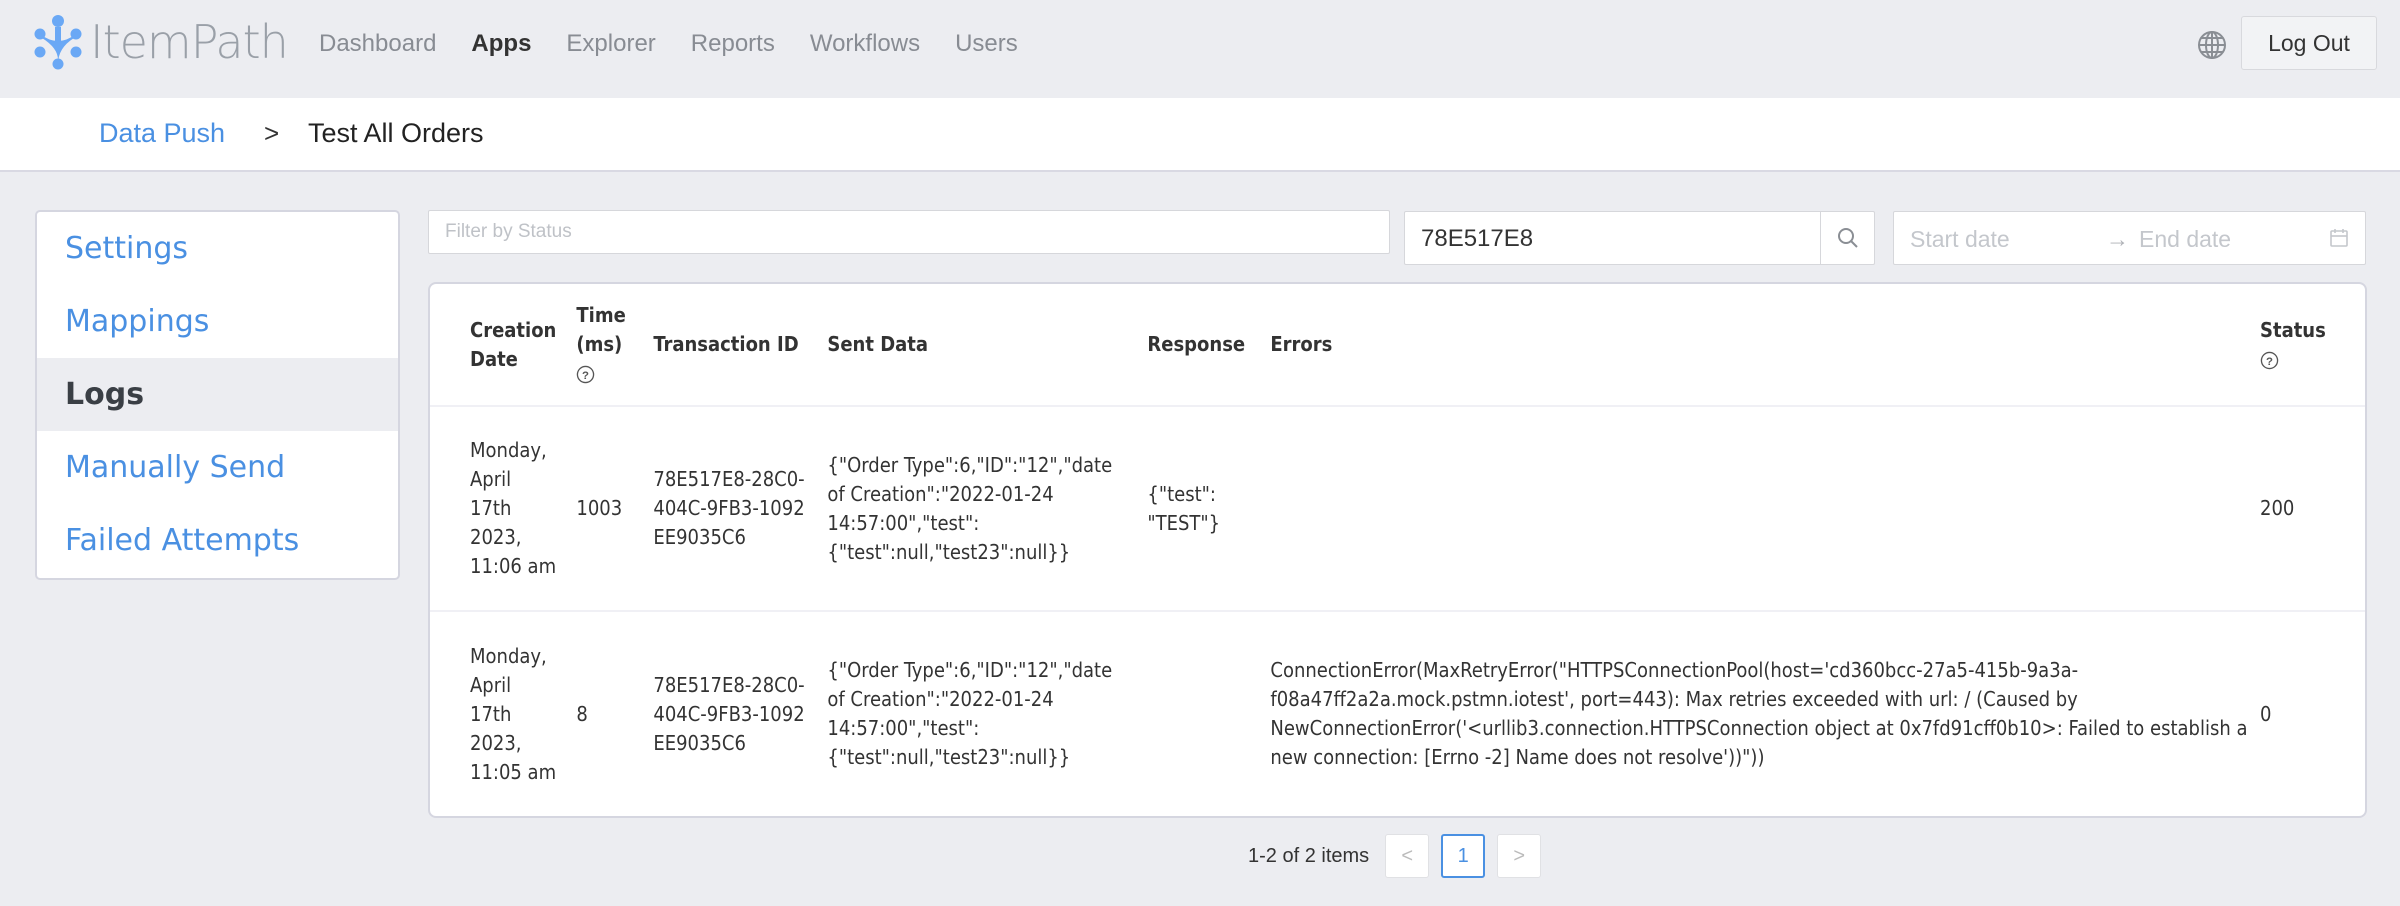 The image size is (2400, 906). Describe the element at coordinates (58, 42) in the screenshot. I see `logo-icon` at that location.